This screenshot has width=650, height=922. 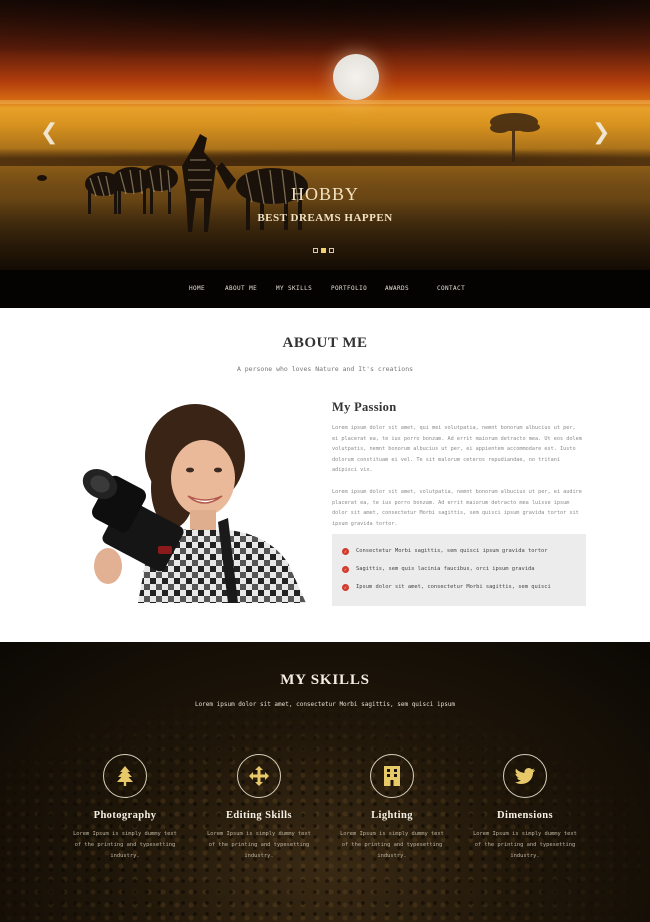 I want to click on skills-title: MY SKILLS, so click(x=325, y=680).